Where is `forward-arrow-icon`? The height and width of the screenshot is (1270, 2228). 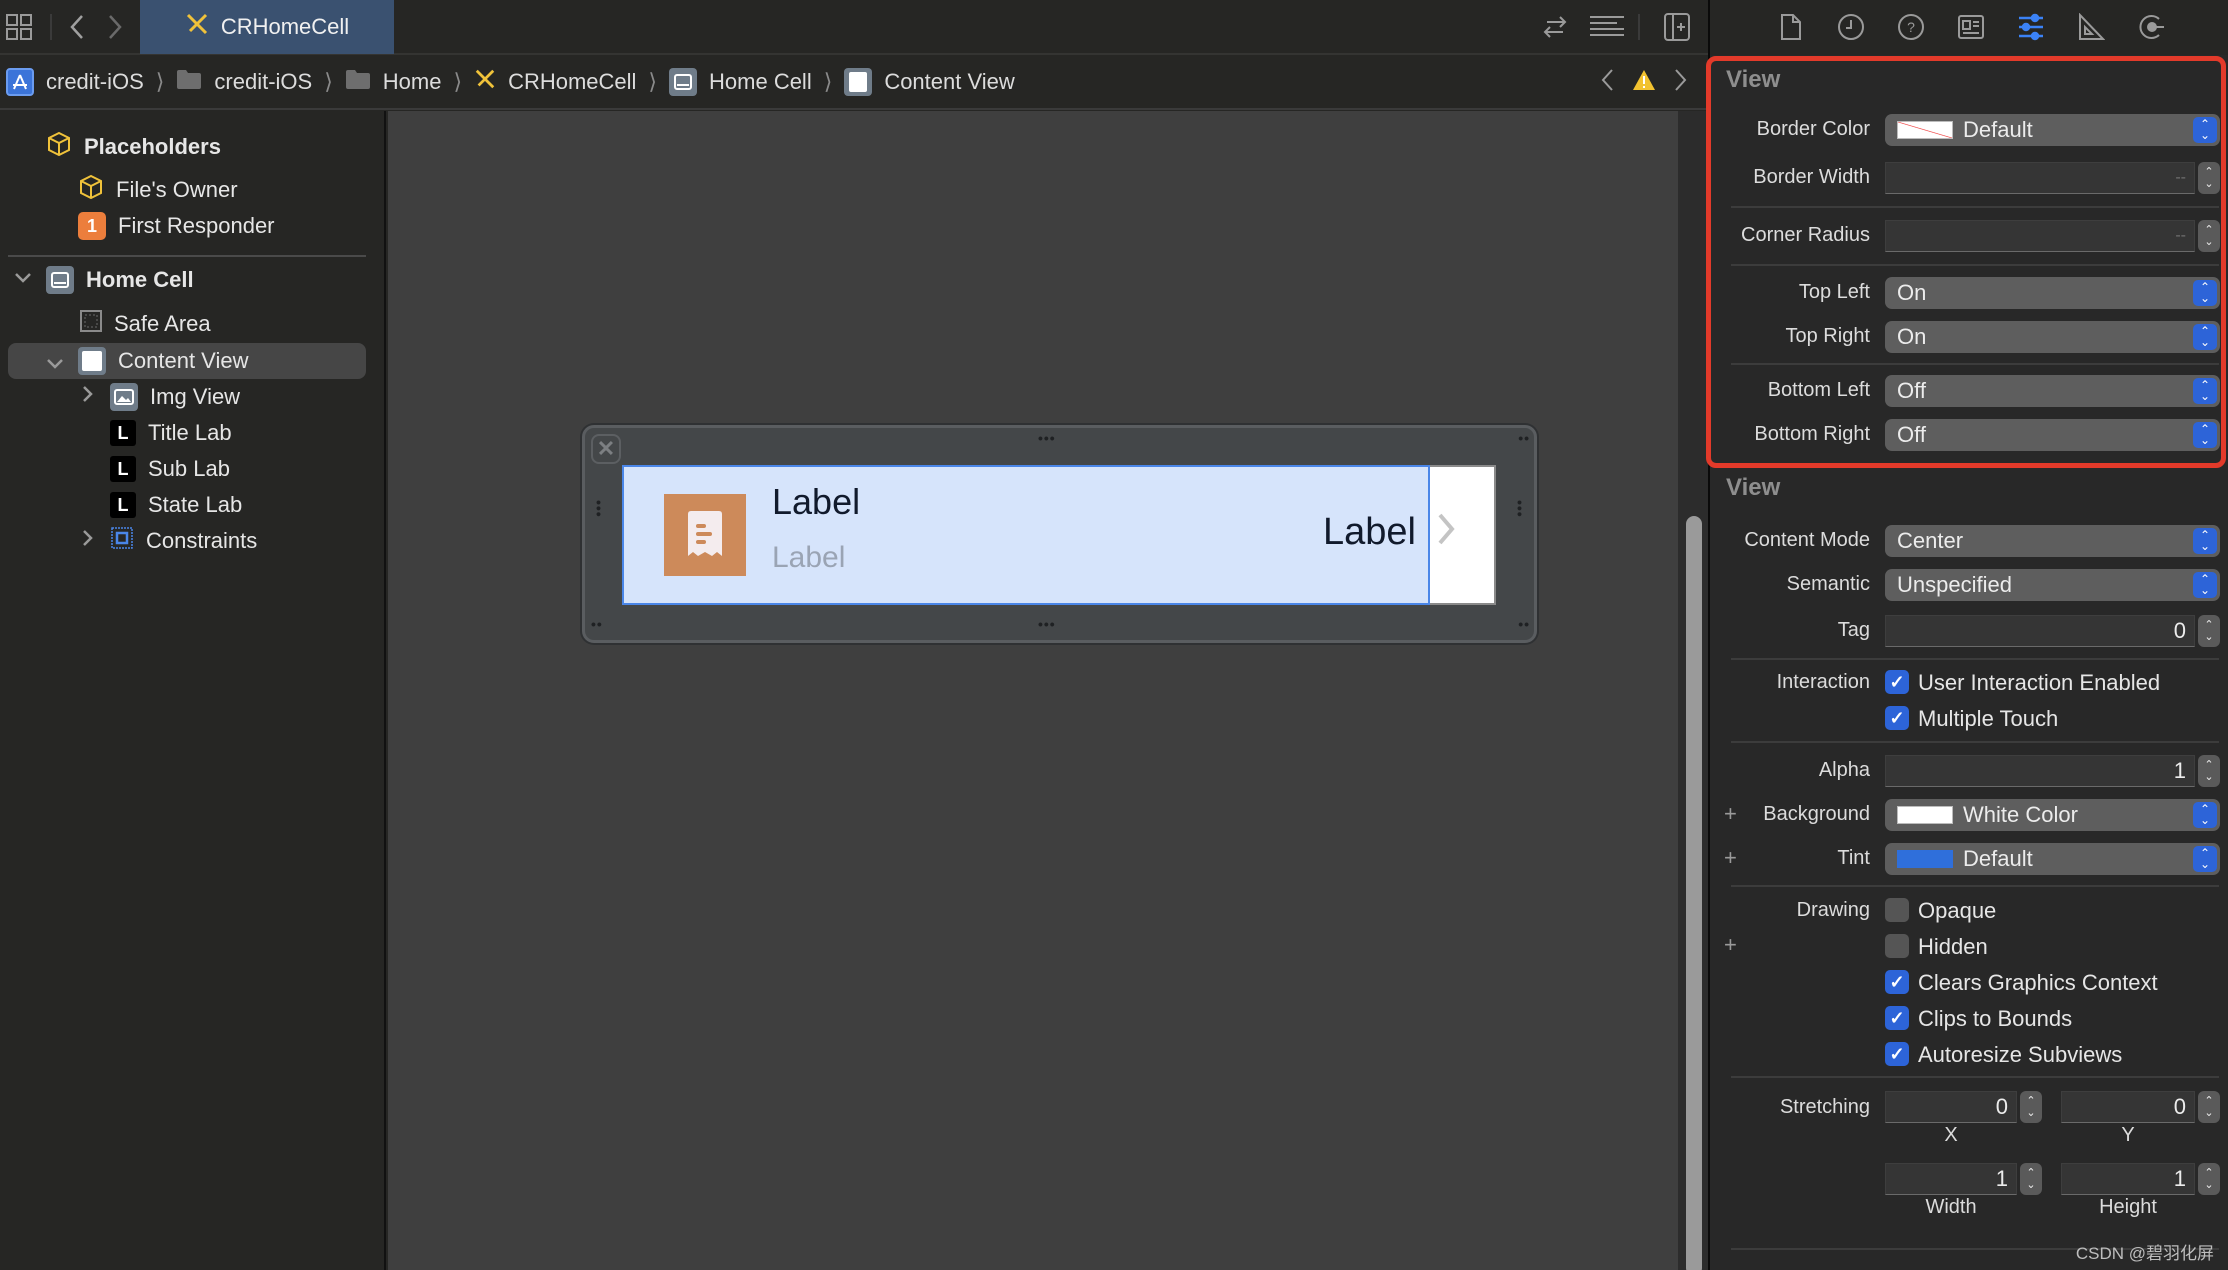
forward-arrow-icon is located at coordinates (115, 27).